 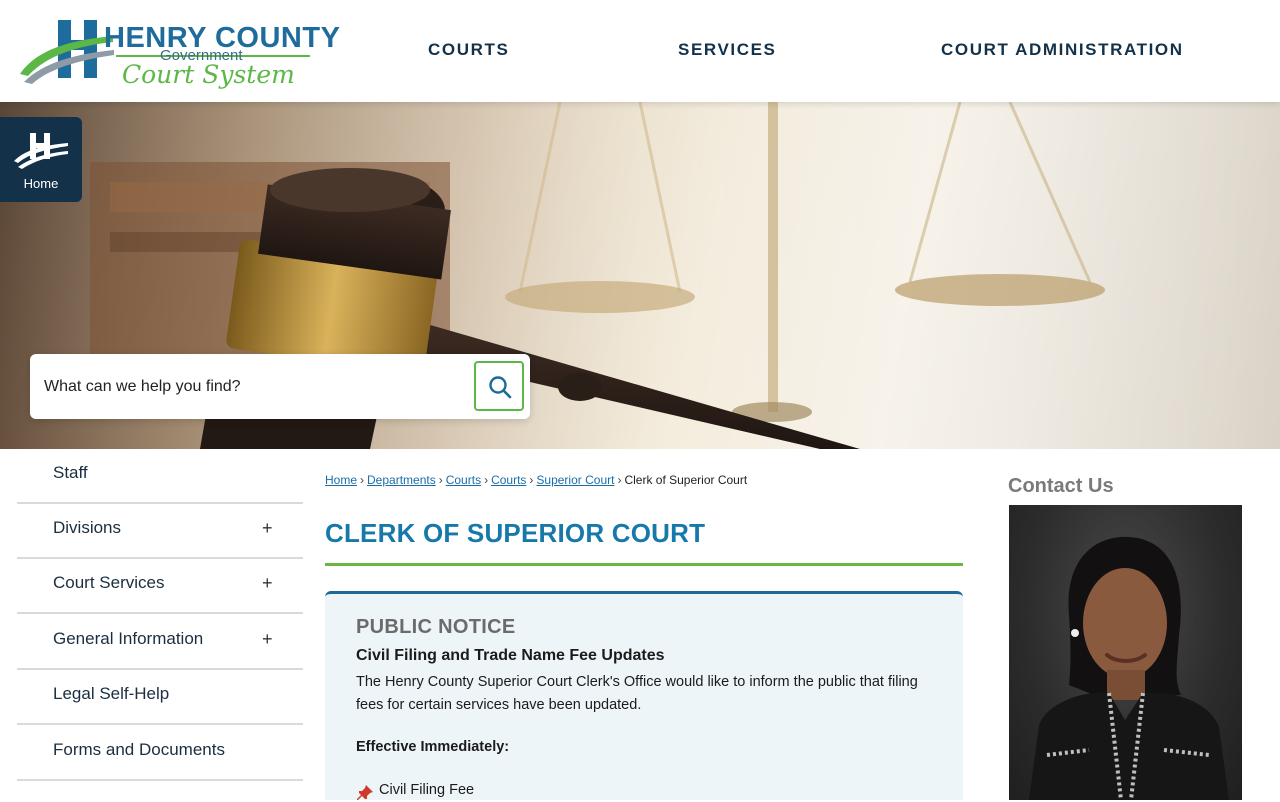 What do you see at coordinates (139, 749) in the screenshot?
I see `sidebar-item-label: Forms and Documents` at bounding box center [139, 749].